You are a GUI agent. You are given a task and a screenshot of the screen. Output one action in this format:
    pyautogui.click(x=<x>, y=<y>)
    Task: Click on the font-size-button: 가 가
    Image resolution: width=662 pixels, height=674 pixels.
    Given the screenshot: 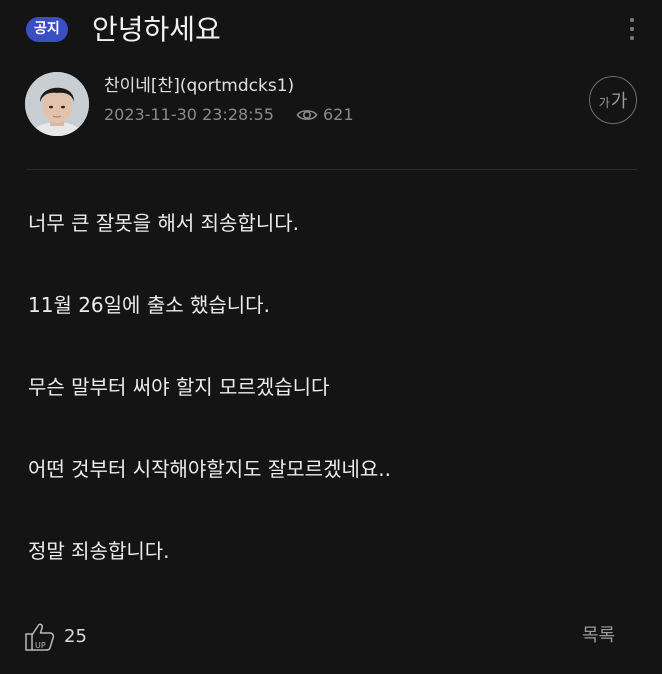 What is the action you would take?
    pyautogui.click(x=613, y=100)
    